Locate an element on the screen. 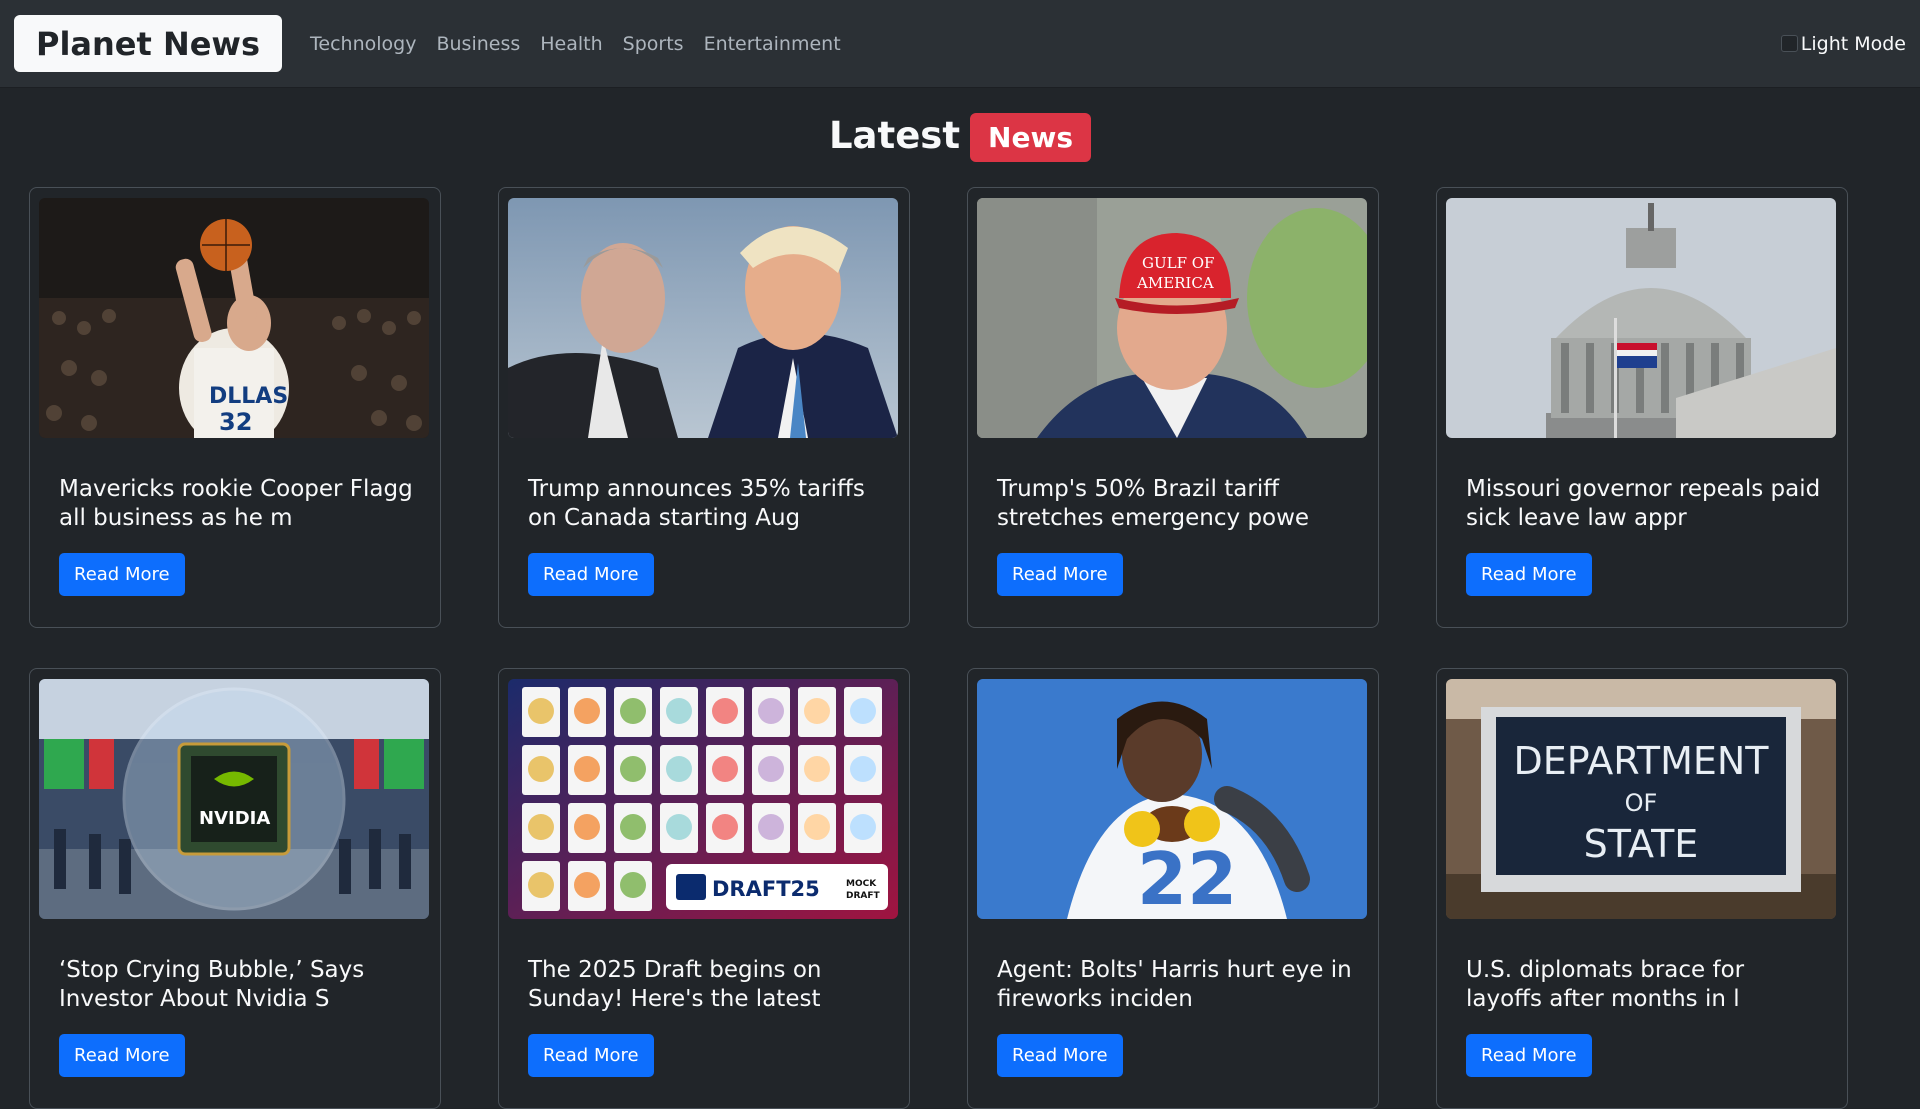 This screenshot has width=1920, height=1109. sign-line-1: DEPARTMENT is located at coordinates (1641, 761).